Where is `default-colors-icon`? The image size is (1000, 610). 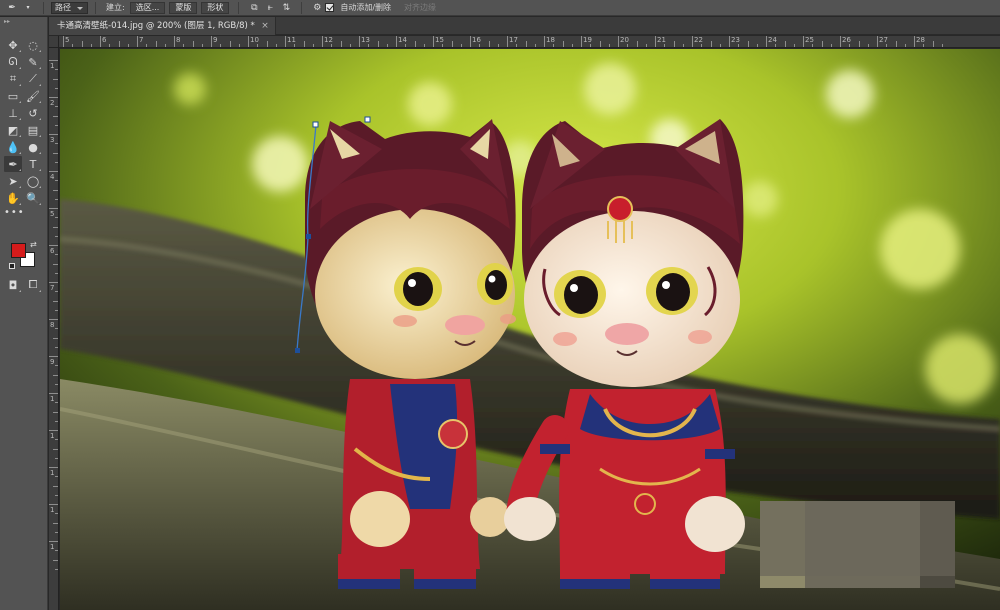
default-colors-icon is located at coordinates (12, 266).